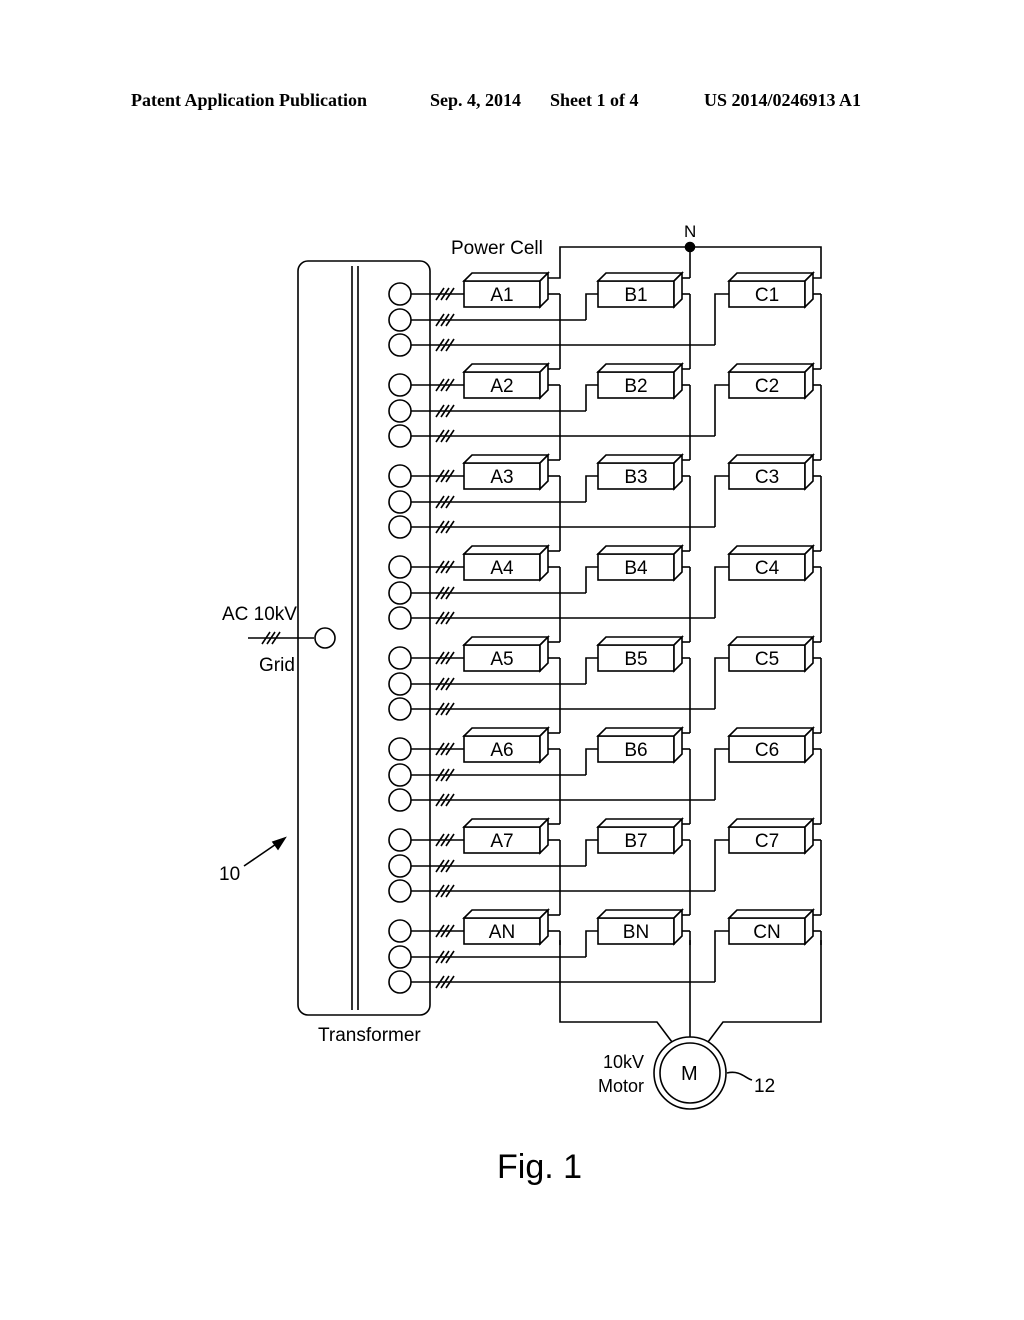 Image resolution: width=1024 pixels, height=1320 pixels. Describe the element at coordinates (635, 295) in the screenshot. I see `power-cell-label: B1` at that location.